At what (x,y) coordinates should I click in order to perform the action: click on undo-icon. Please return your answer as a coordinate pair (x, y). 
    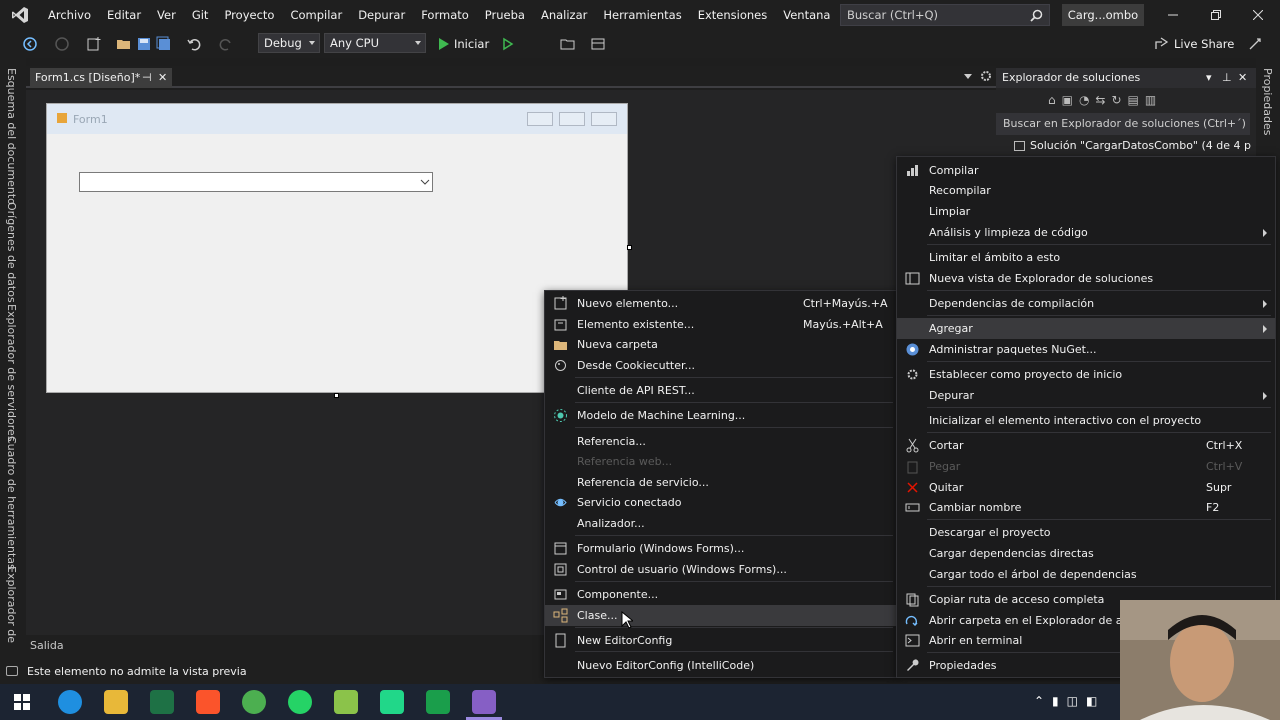
    Looking at the image, I should click on (194, 44).